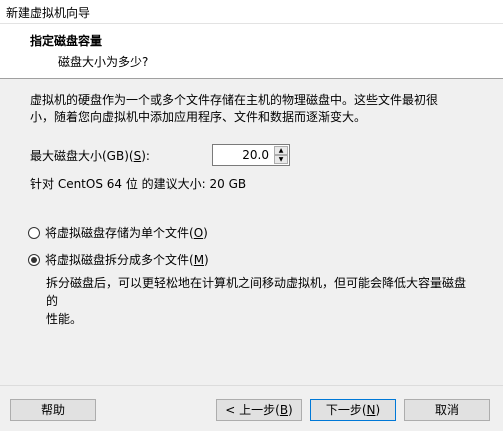 This screenshot has height=431, width=503. What do you see at coordinates (251, 12) in the screenshot?
I see `title-bar: 新建虚拟机向导` at bounding box center [251, 12].